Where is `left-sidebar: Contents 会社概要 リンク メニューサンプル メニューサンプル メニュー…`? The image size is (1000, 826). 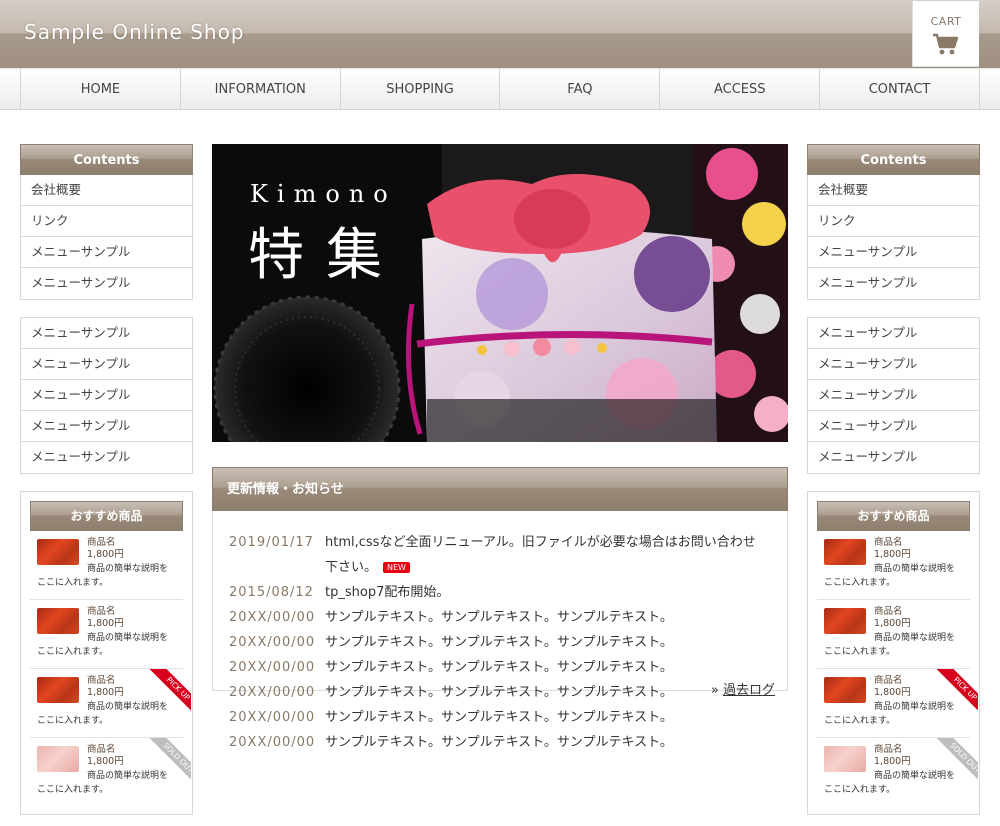
left-sidebar: Contents 会社概要 リンク メニューサンプル メニューサンプル メニュー… is located at coordinates (106, 479).